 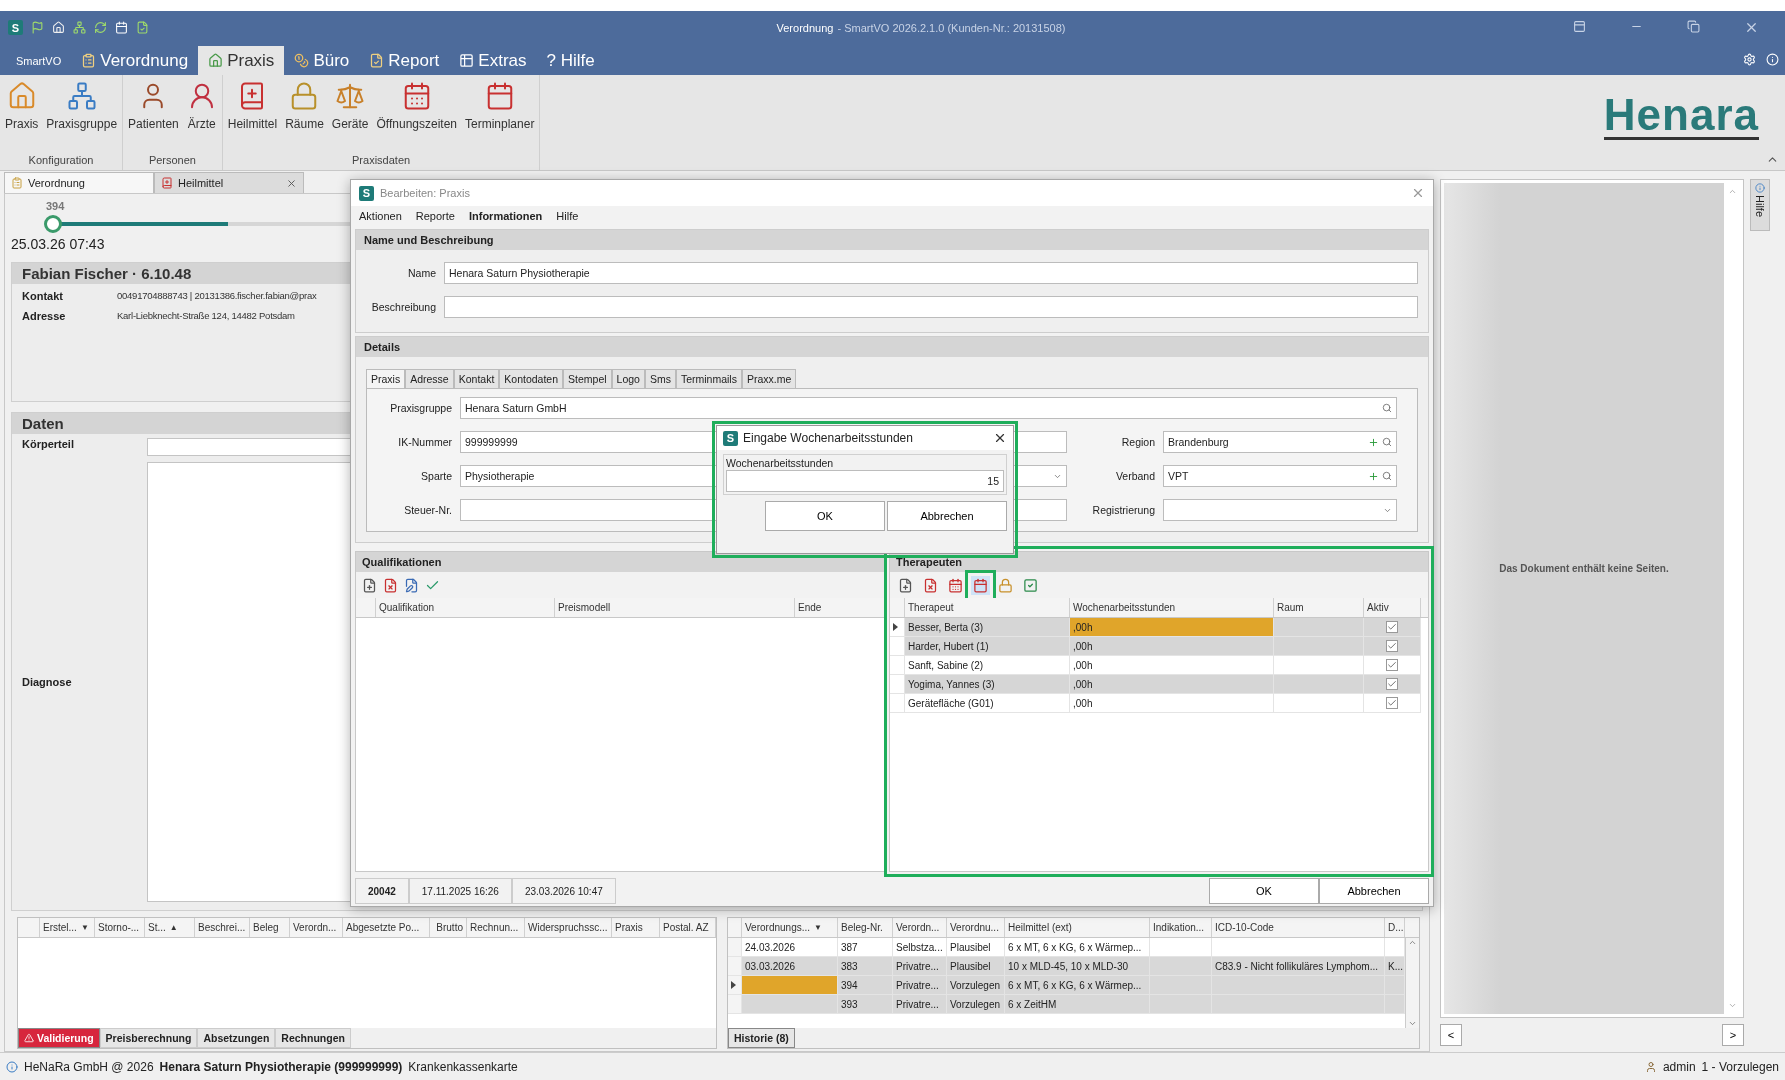 I want to click on dialog-title: Eingabe Wochenarbeitsstunden, so click(x=828, y=438).